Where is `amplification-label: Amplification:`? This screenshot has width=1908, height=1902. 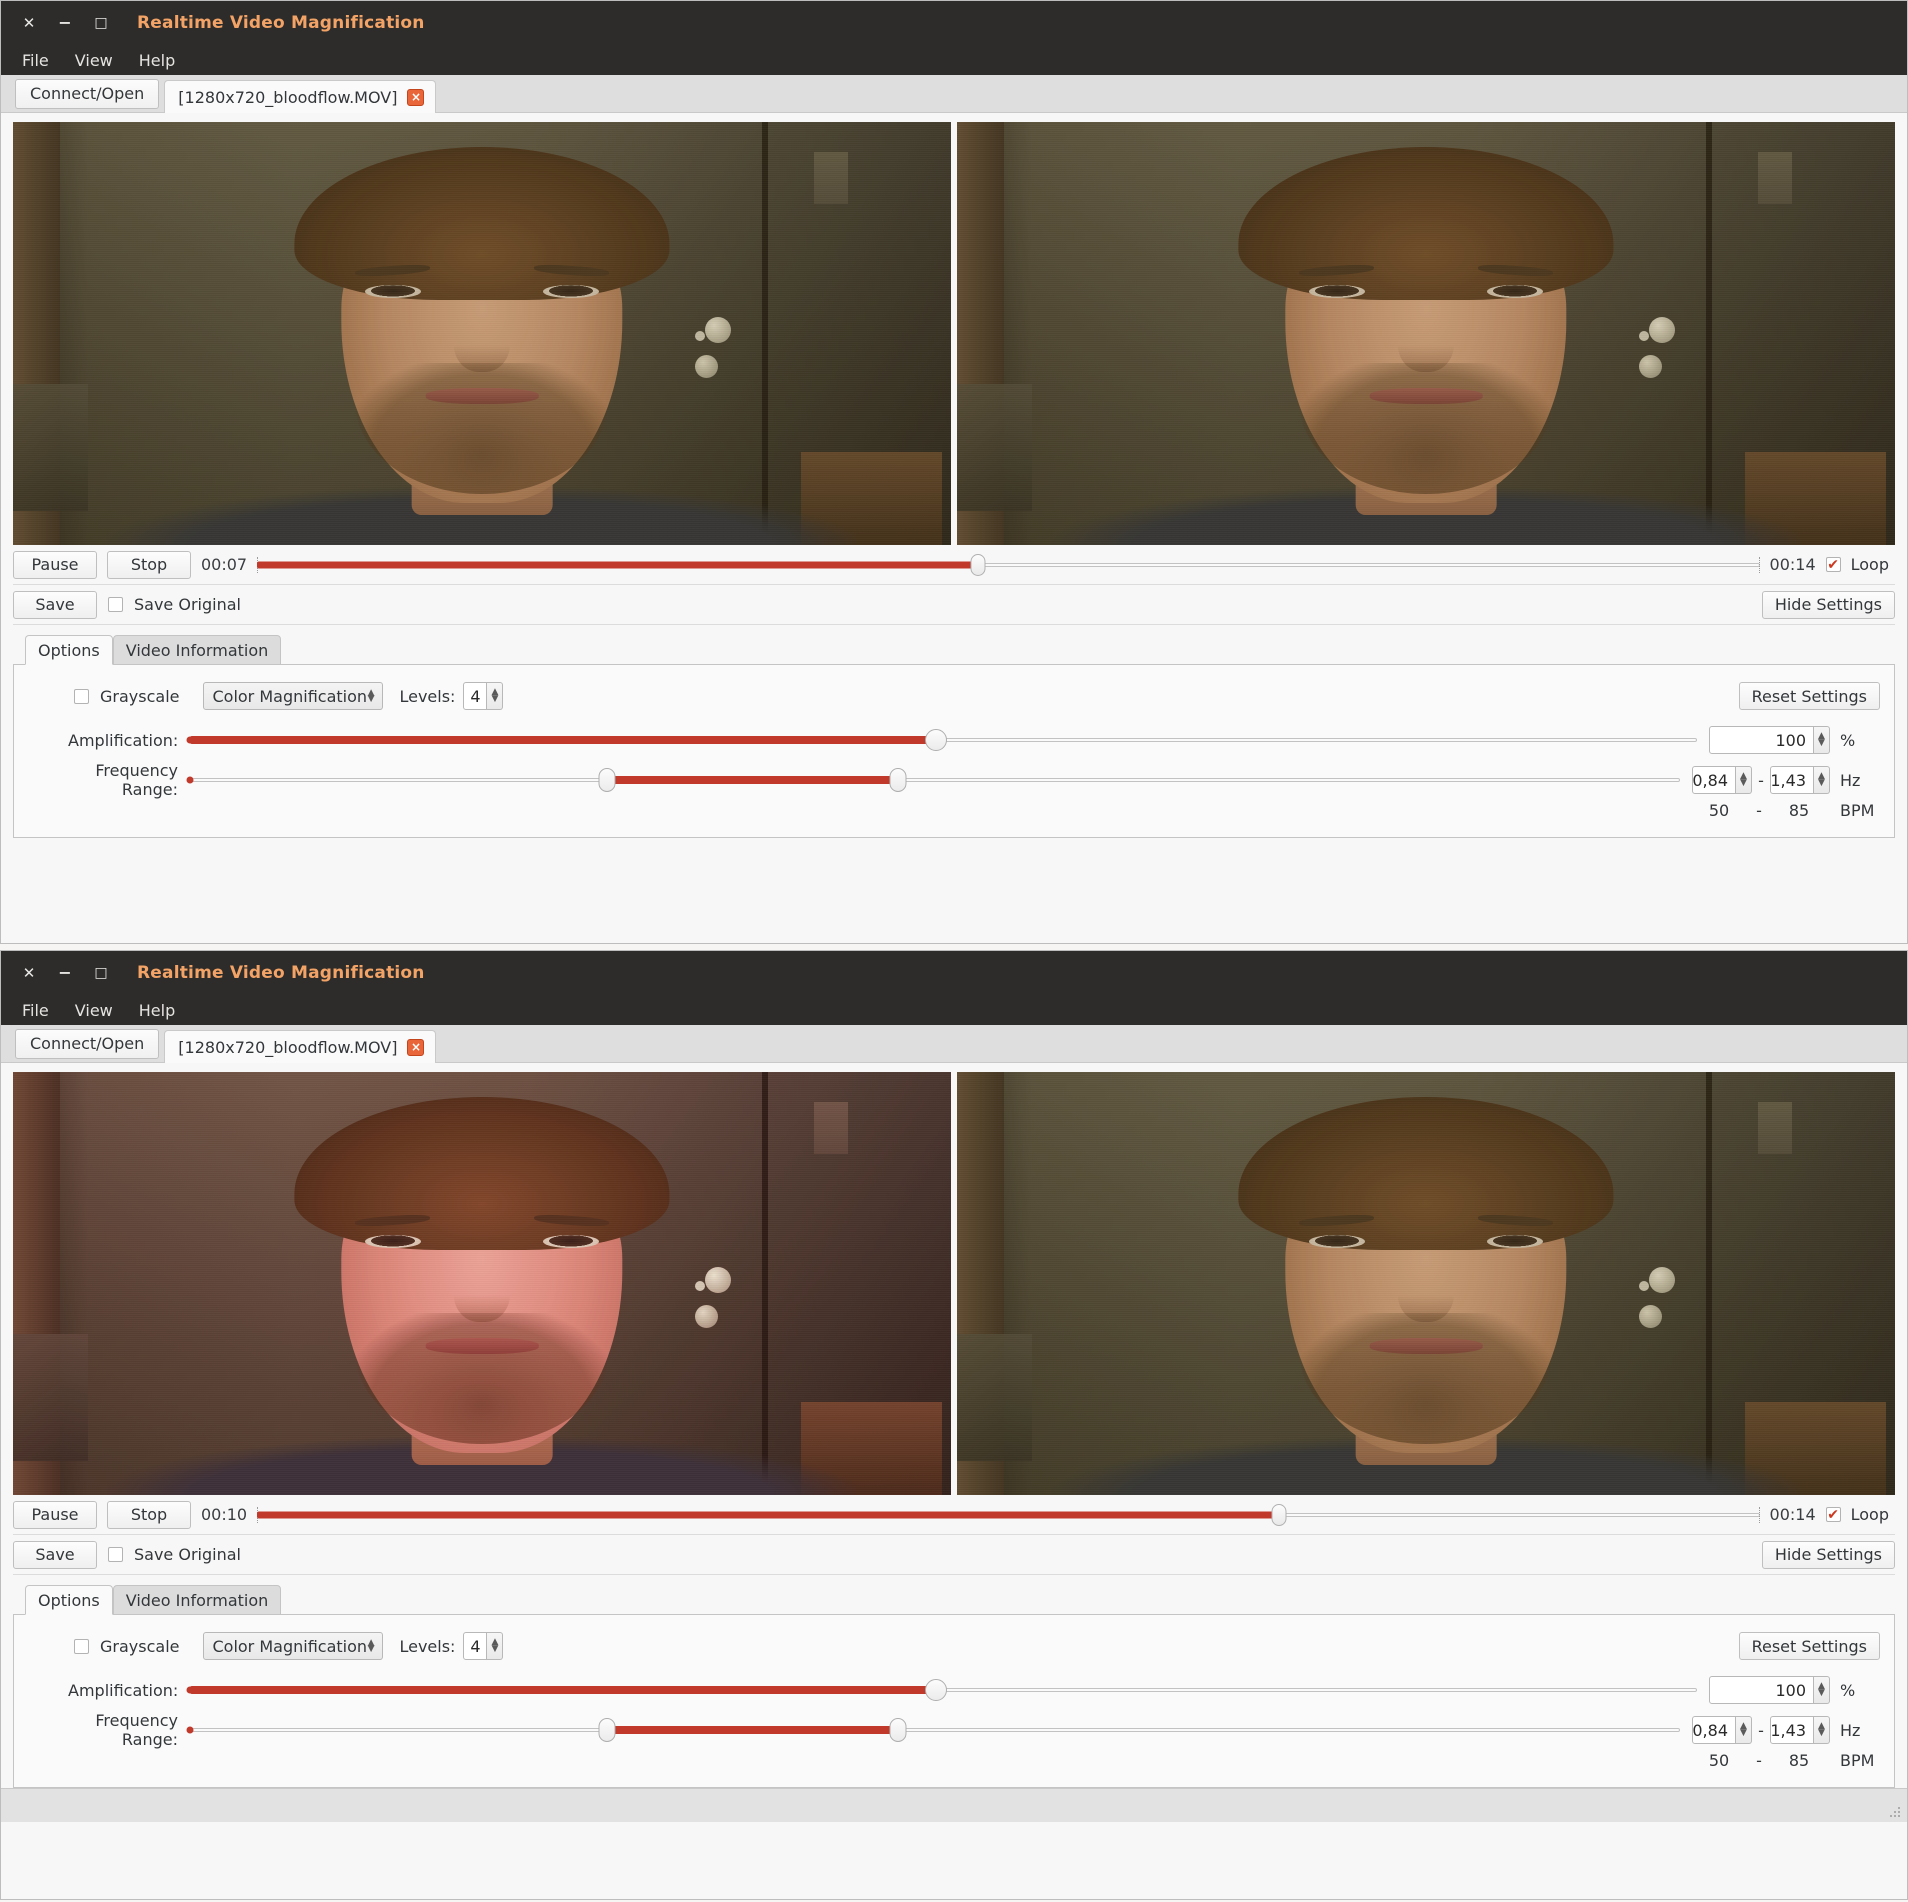
amplification-label: Amplification: is located at coordinates (123, 740).